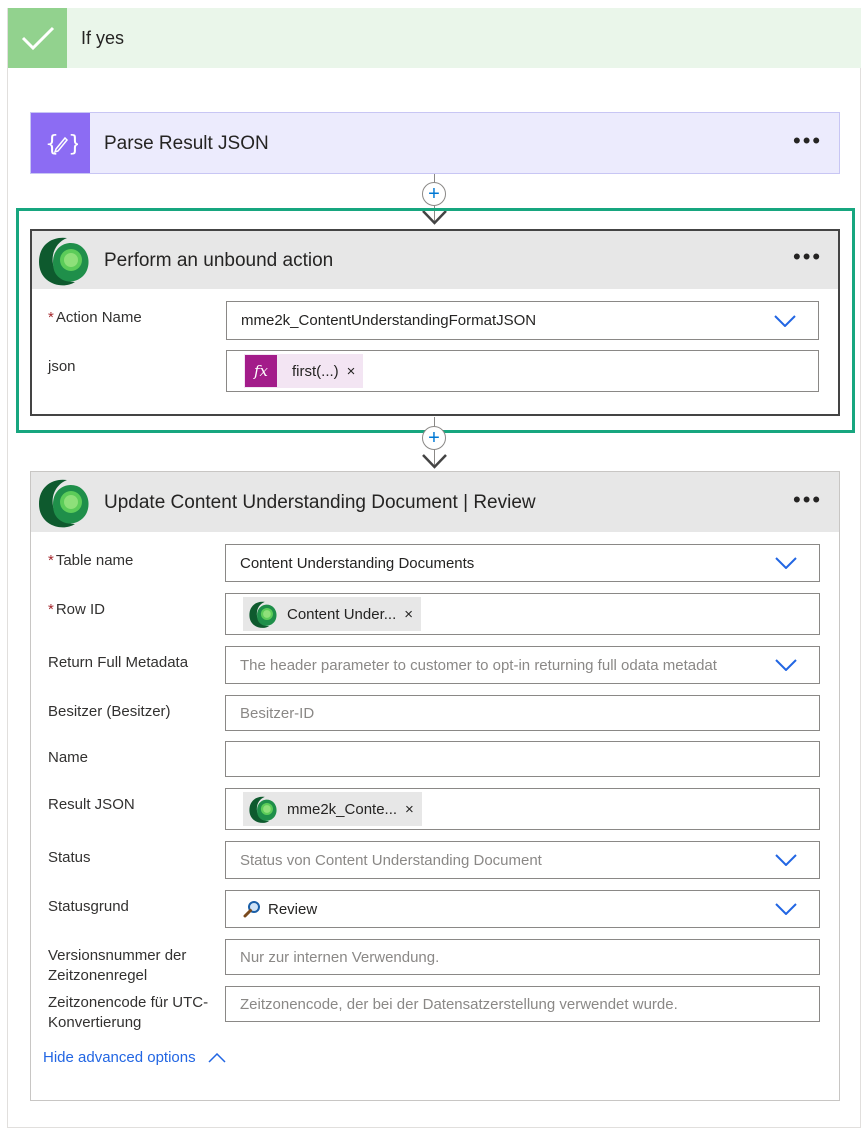  I want to click on expression-token: fx first(...) ×, so click(304, 371).